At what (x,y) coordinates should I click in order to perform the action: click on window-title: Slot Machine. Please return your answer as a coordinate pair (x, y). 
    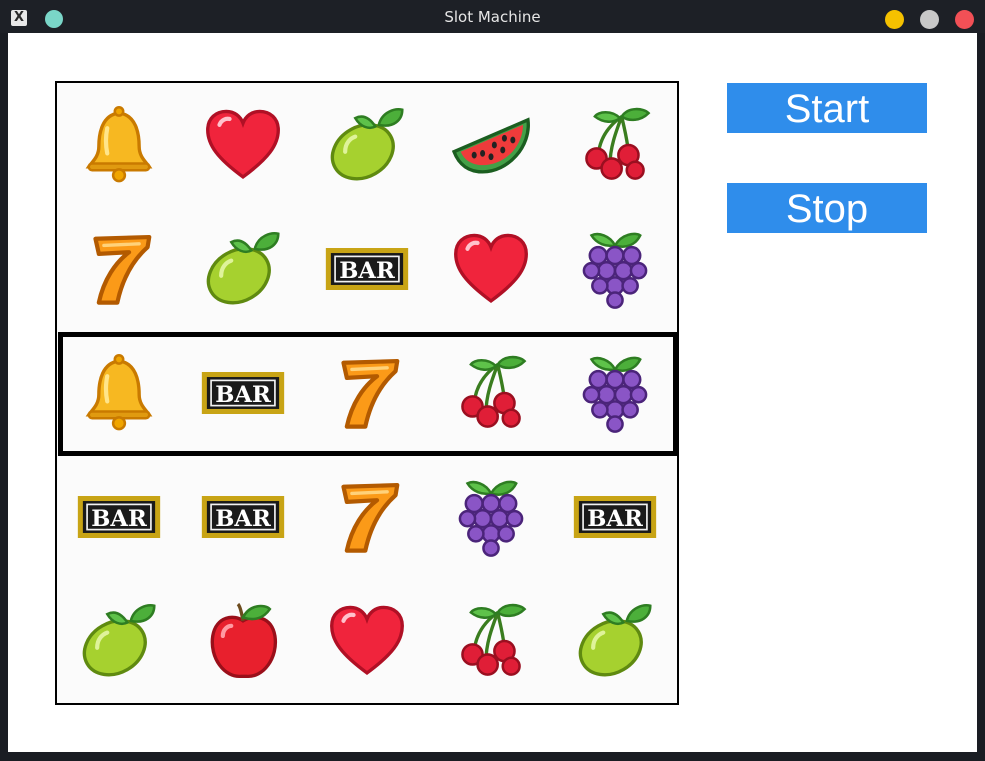
    Looking at the image, I should click on (492, 17).